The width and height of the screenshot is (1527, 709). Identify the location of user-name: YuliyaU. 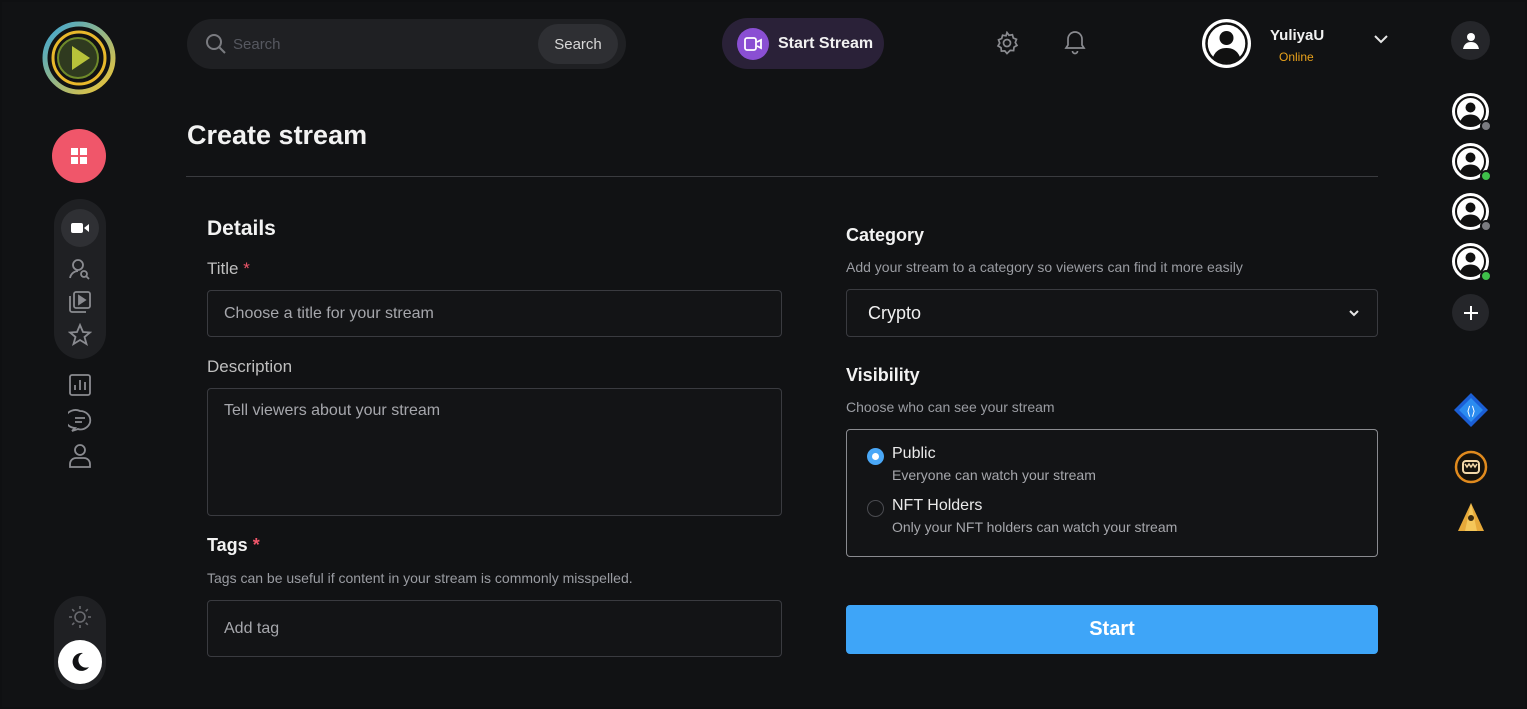
(1297, 35).